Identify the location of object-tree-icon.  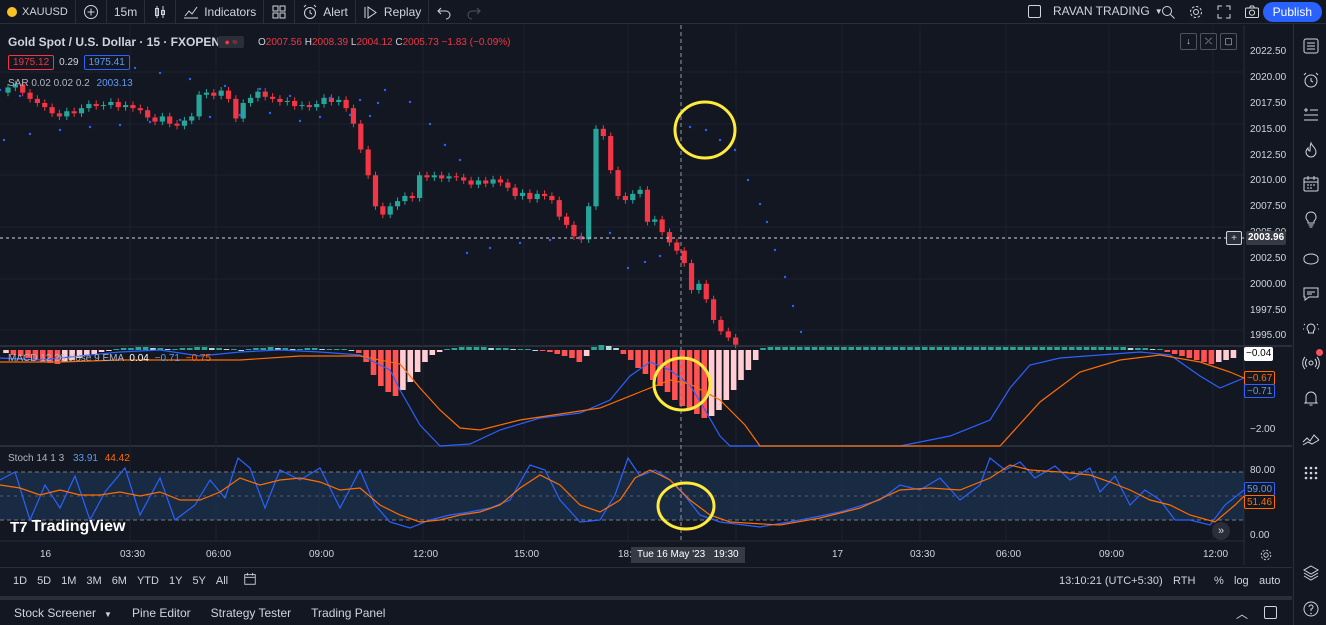
(1311, 115).